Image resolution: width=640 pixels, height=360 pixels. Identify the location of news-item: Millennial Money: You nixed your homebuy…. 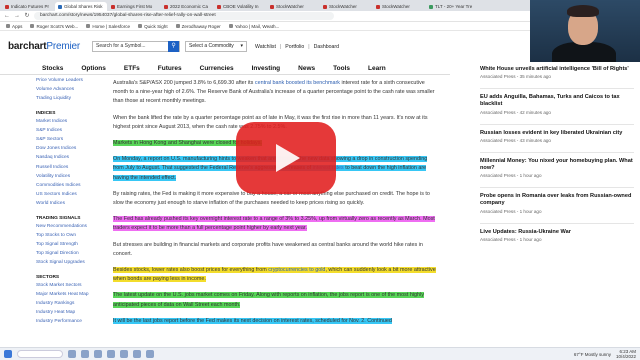
(557, 168).